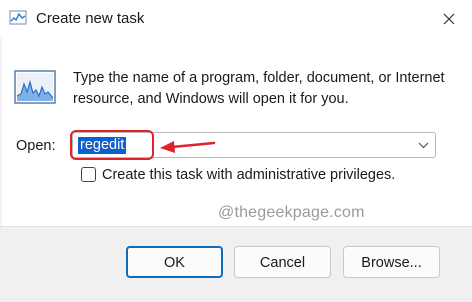  What do you see at coordinates (36, 146) in the screenshot?
I see `open-label: Open:` at bounding box center [36, 146].